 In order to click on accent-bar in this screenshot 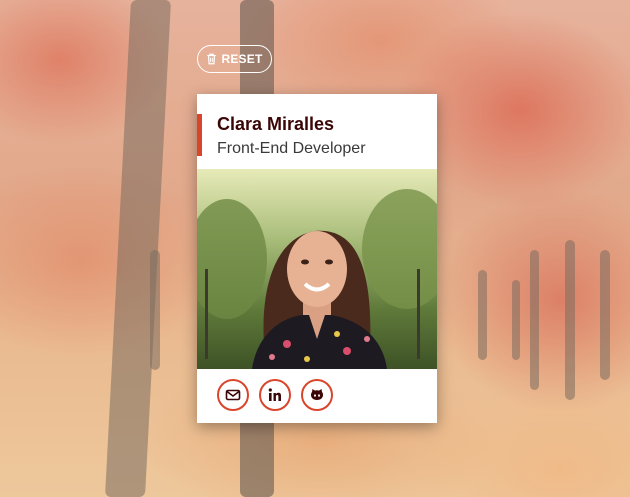, I will do `click(199, 135)`.